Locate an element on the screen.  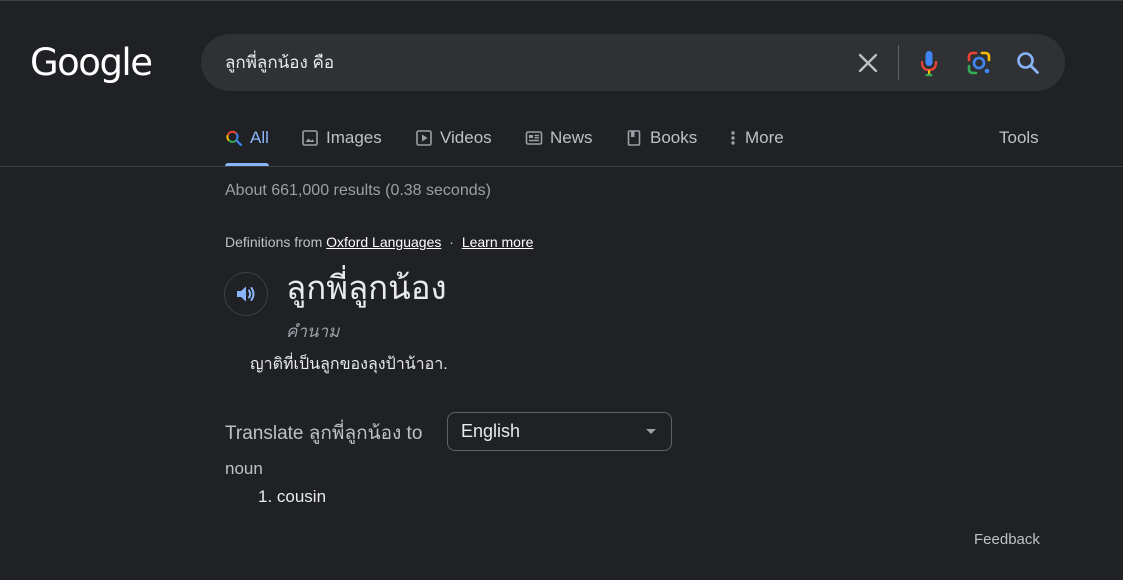
clear-search-button is located at coordinates (868, 63).